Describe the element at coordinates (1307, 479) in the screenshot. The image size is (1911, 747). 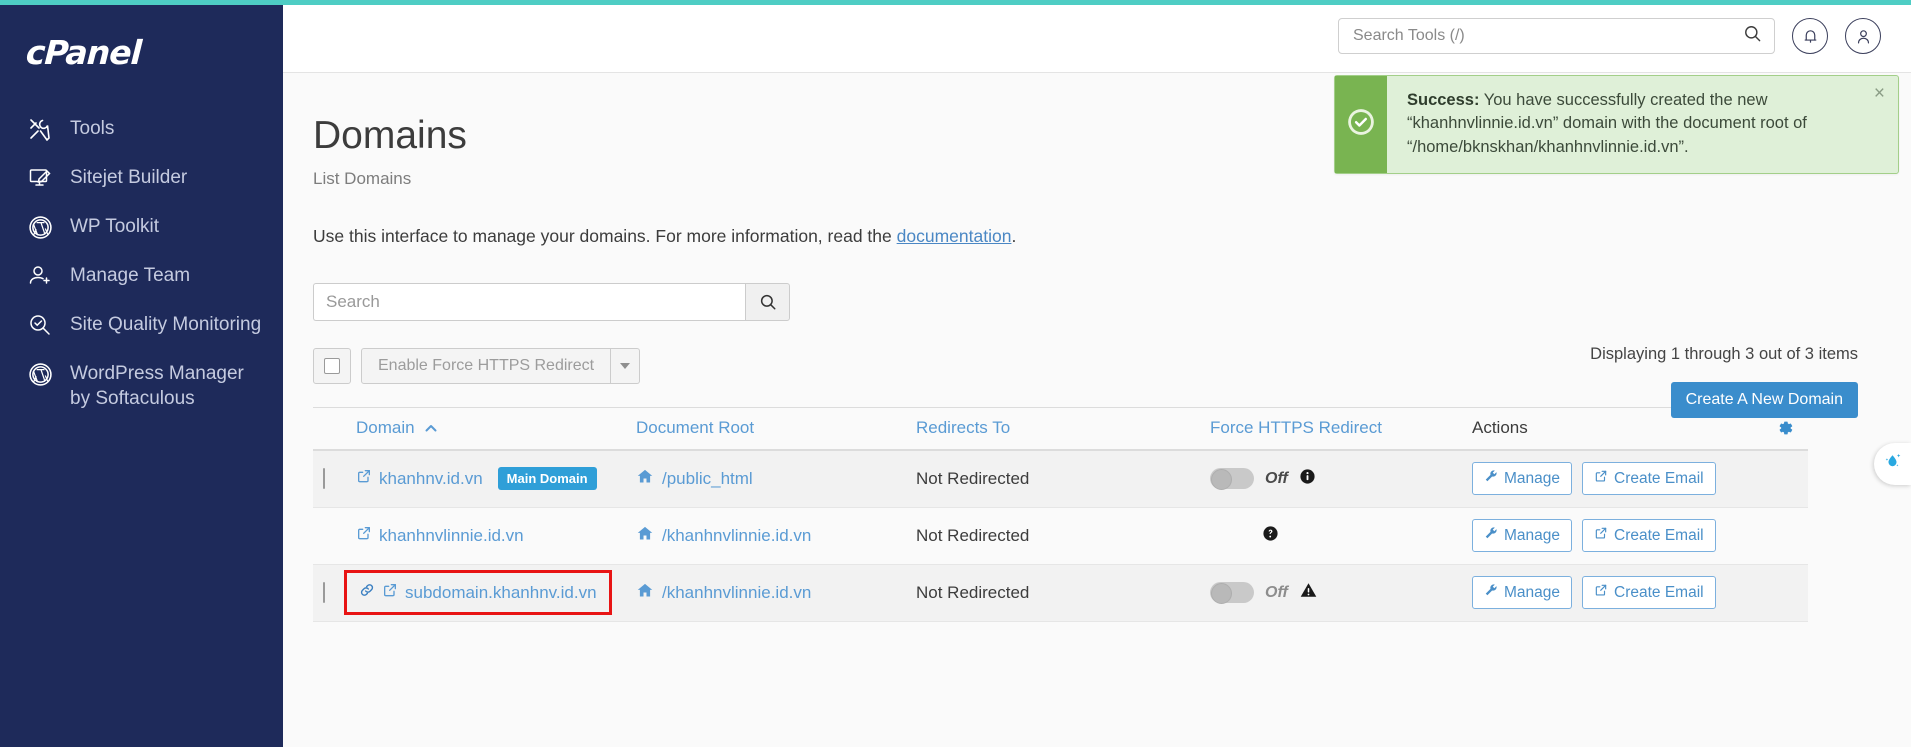
I see `info-circle-icon` at that location.